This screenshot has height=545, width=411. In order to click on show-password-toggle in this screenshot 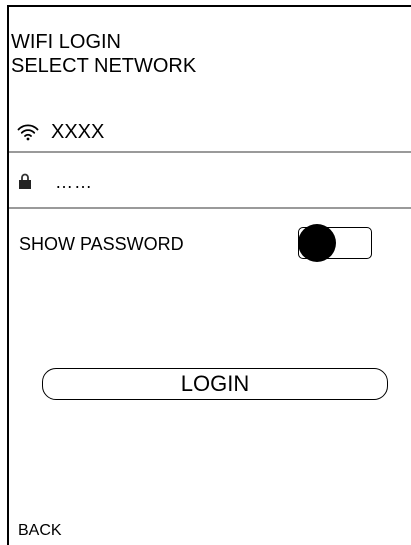, I will do `click(336, 243)`.